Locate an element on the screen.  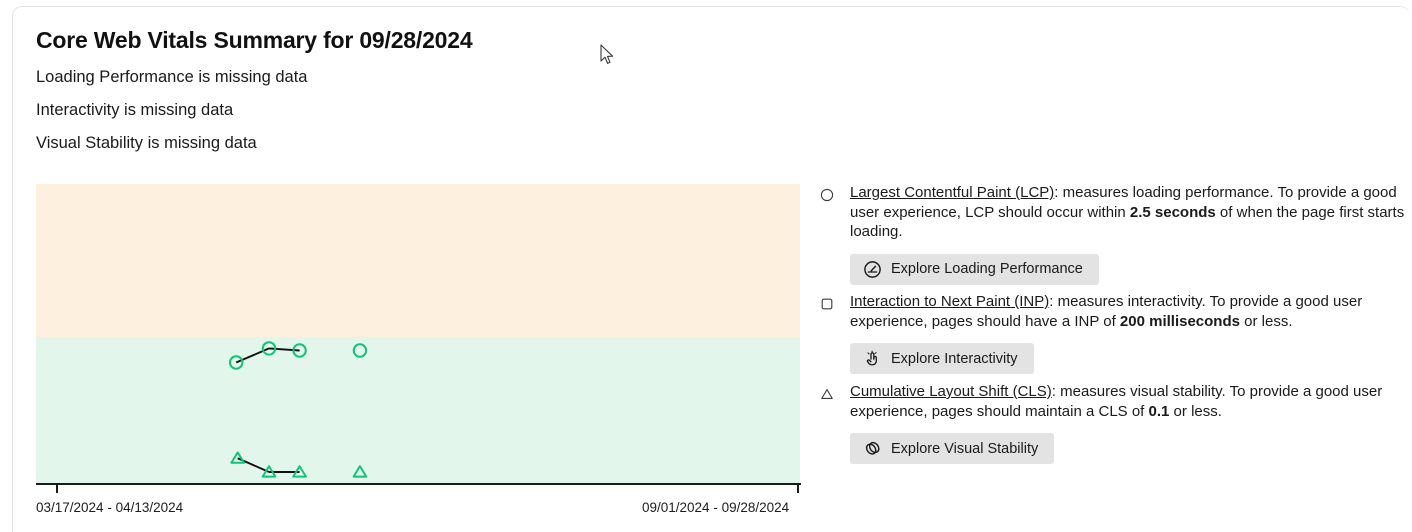
overlapping-rings-icon is located at coordinates (872, 448).